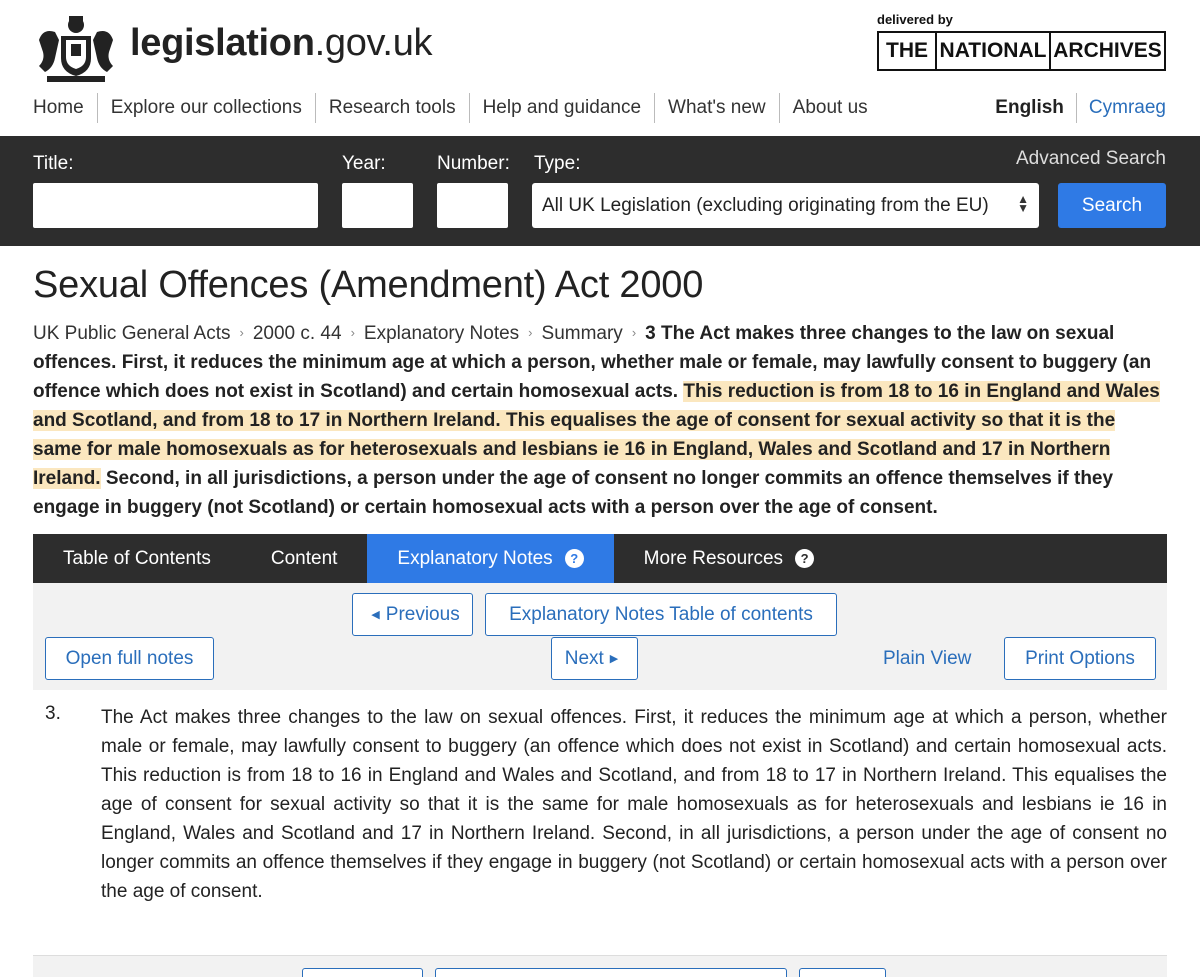 This screenshot has width=1200, height=977. I want to click on breadcrumb-item: Explanatory Notes, so click(441, 333).